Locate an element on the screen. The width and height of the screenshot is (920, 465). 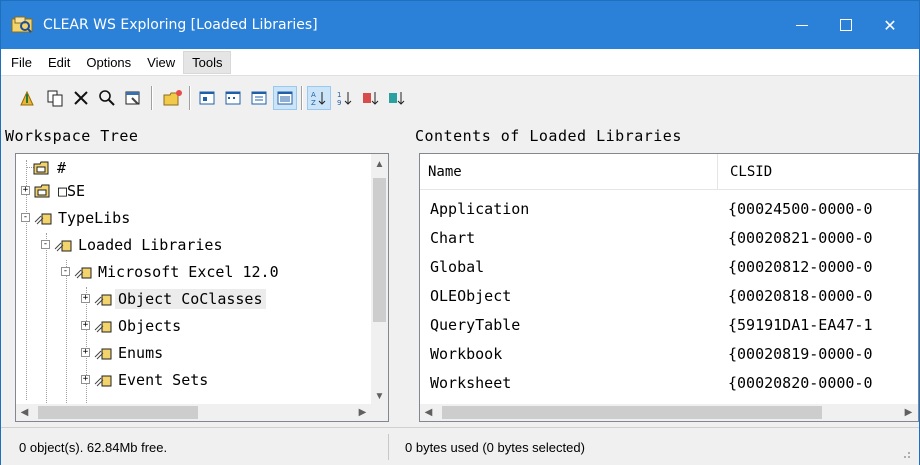
list-view-button is located at coordinates (259, 98).